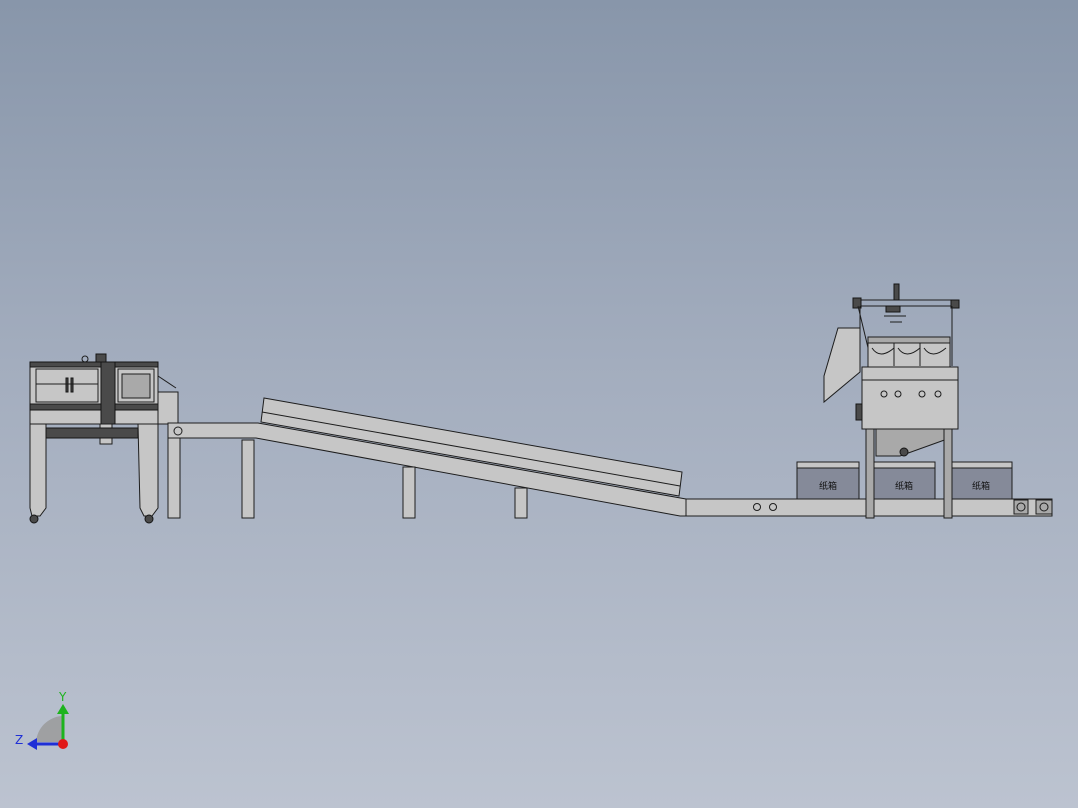  Describe the element at coordinates (842, 365) in the screenshot. I see `feed-chute` at that location.